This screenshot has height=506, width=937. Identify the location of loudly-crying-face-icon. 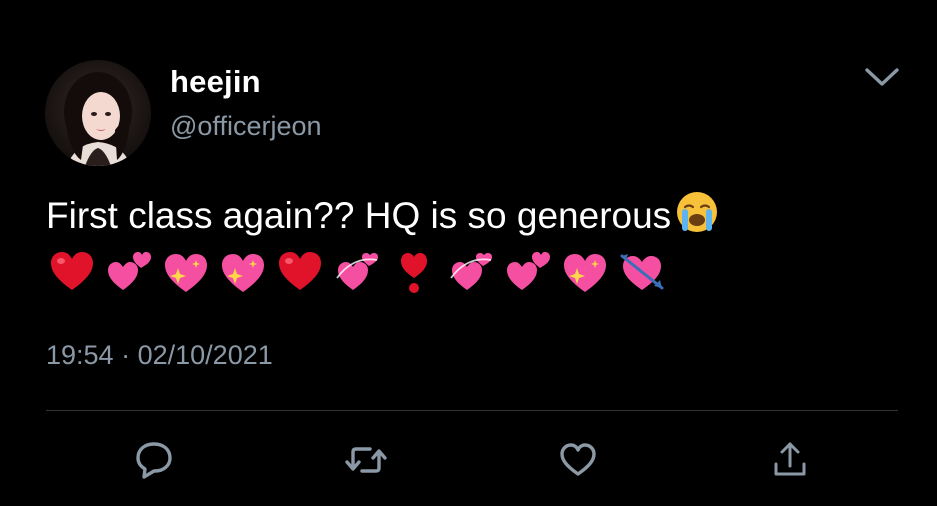
(697, 212).